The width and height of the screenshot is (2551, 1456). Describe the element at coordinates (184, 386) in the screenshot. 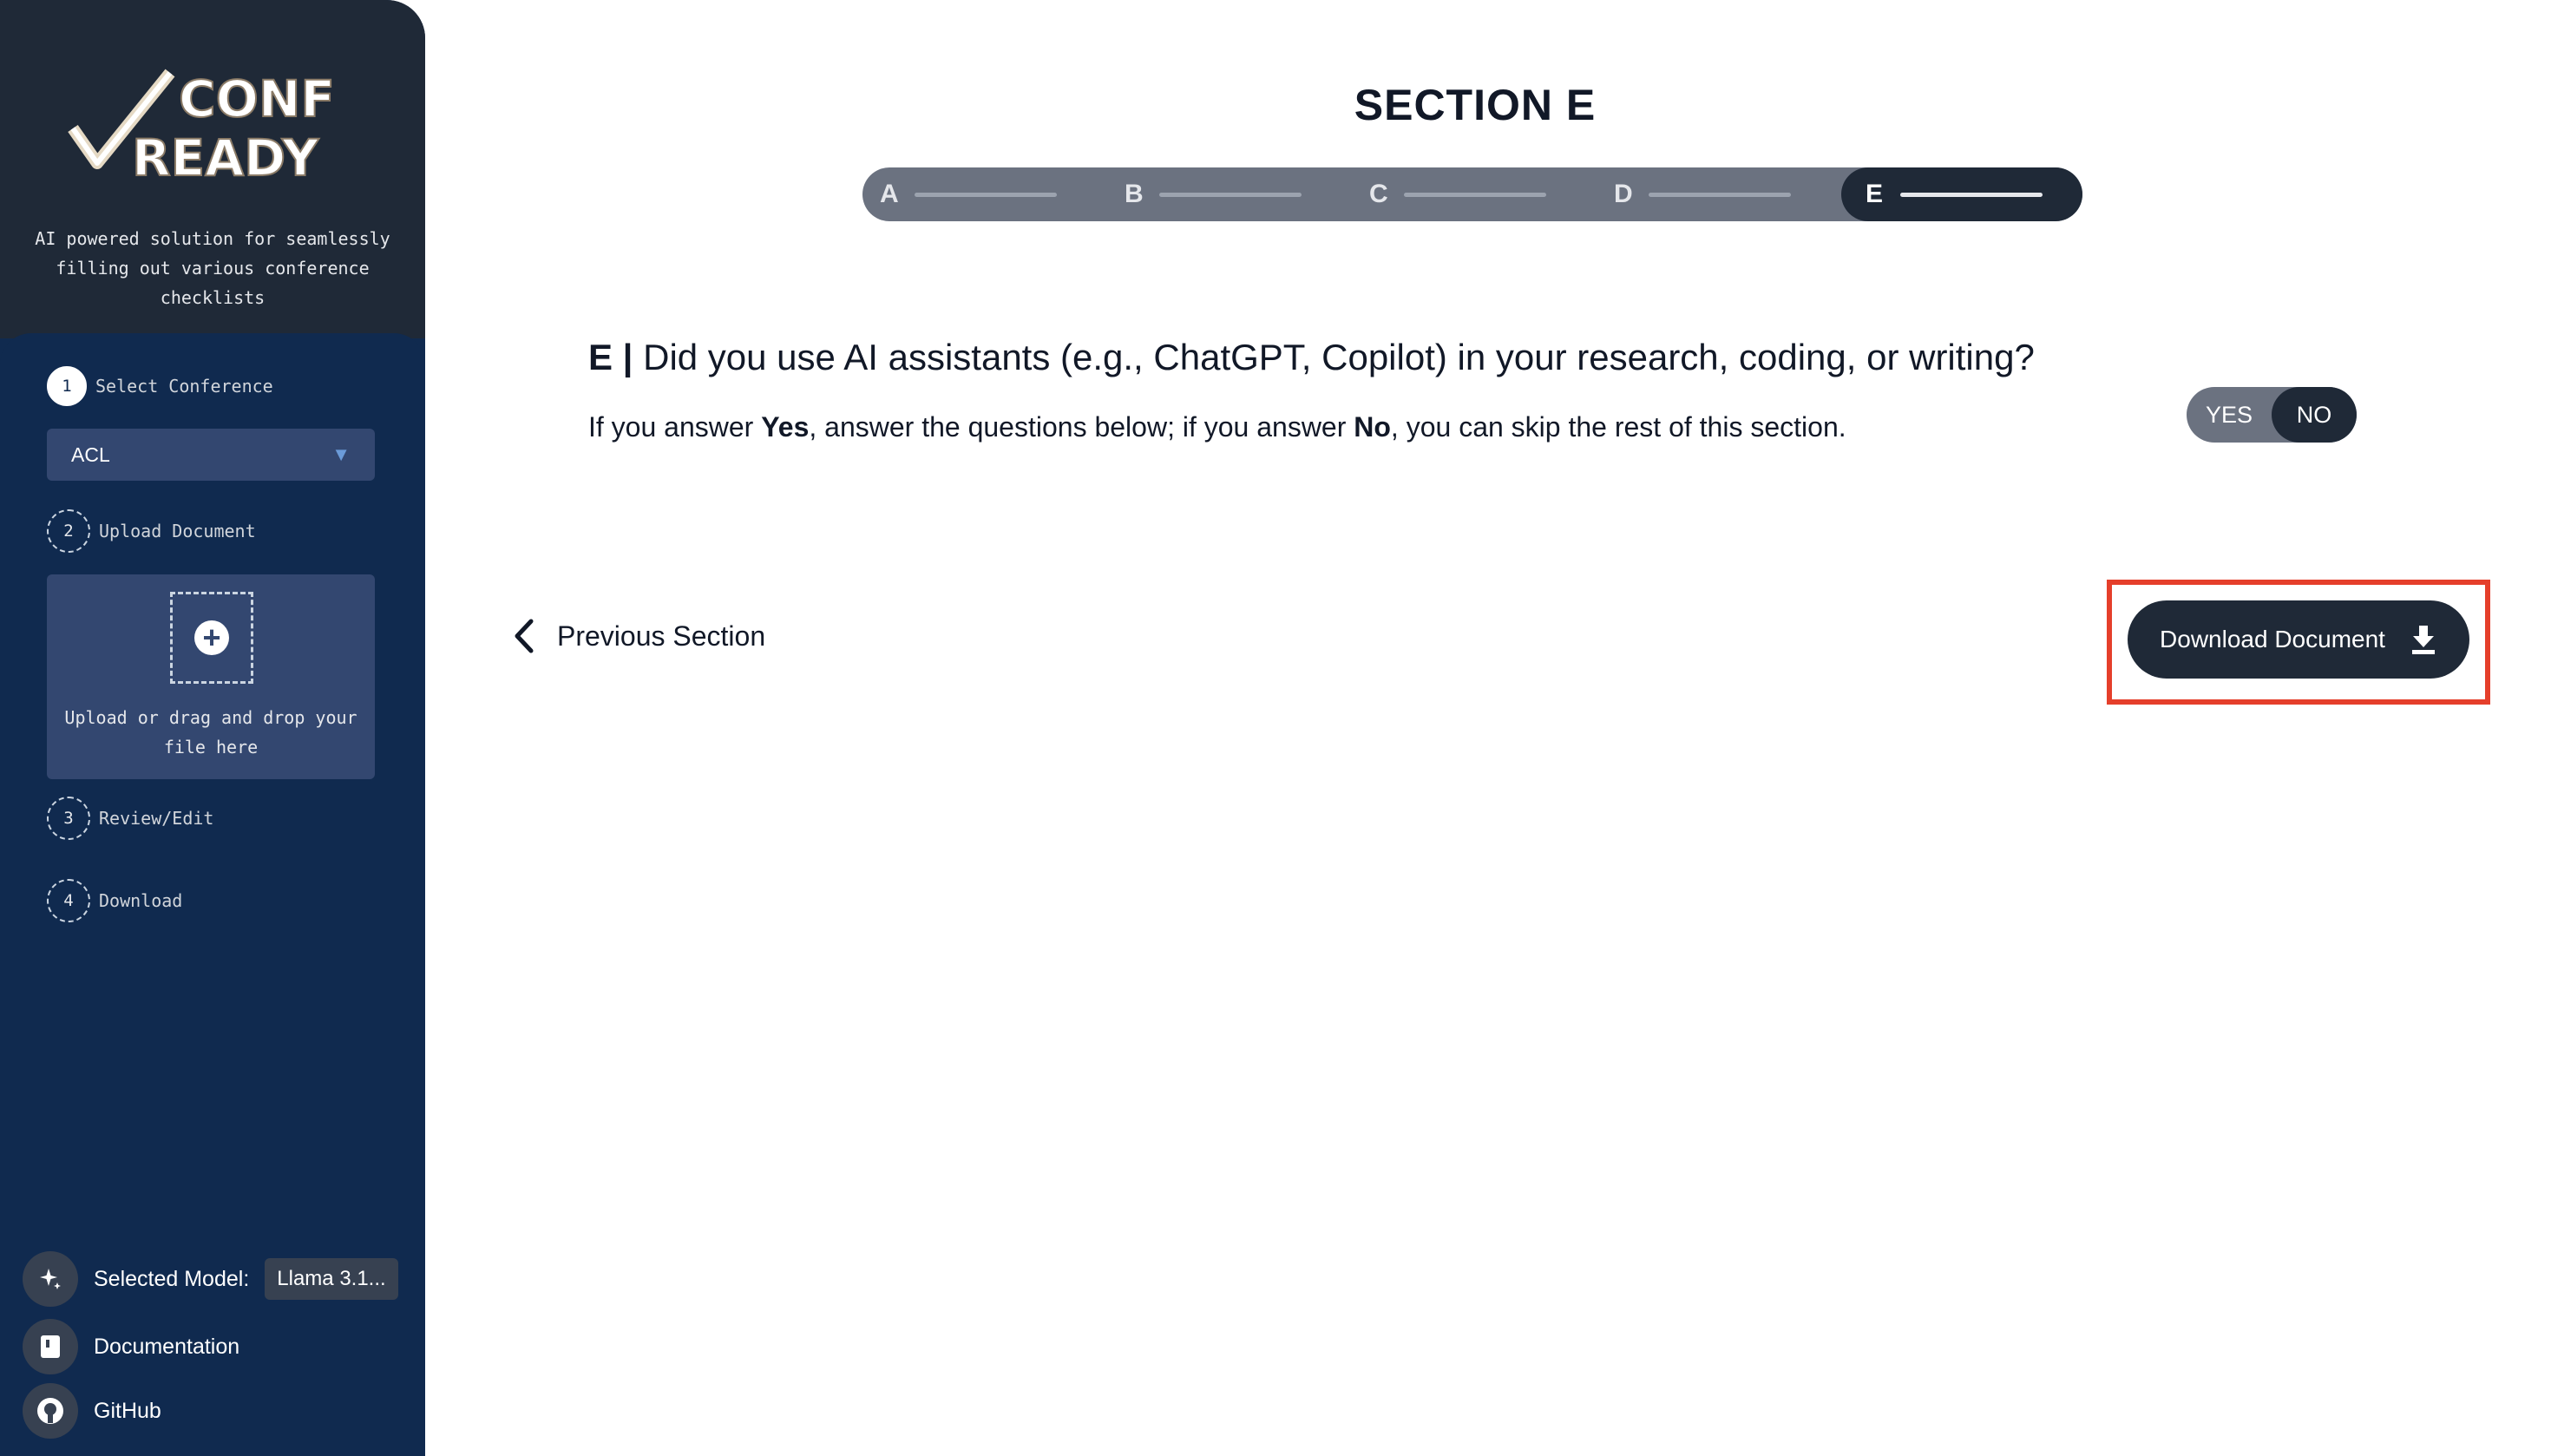

I see `step-label: Select Conference` at that location.